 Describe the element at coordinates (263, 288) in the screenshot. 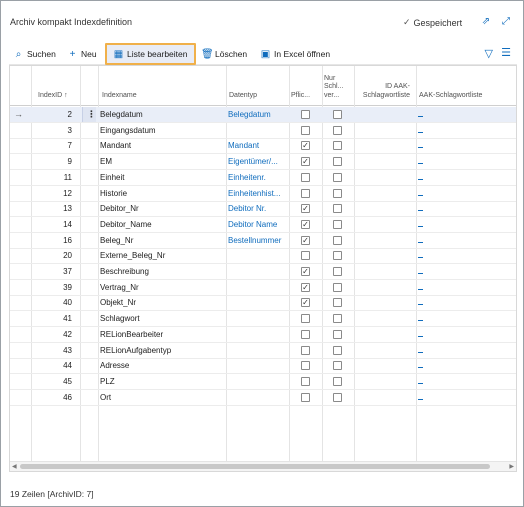

I see `table-row: 39 Vertrag_Nr ✓` at that location.